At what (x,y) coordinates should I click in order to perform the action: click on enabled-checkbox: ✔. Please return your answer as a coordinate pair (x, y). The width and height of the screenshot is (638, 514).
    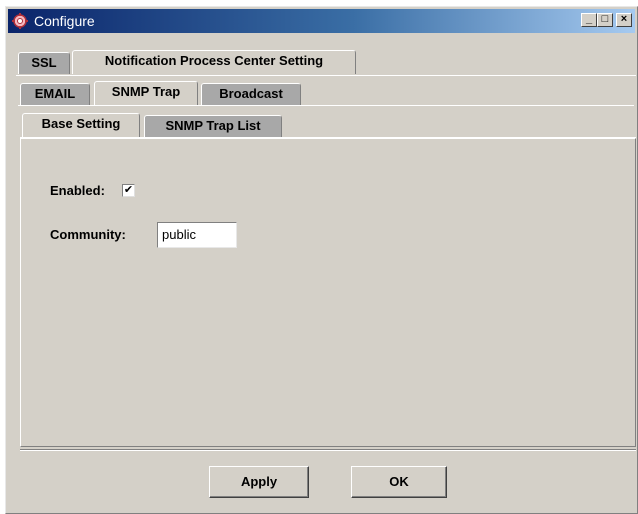
    Looking at the image, I should click on (128, 190).